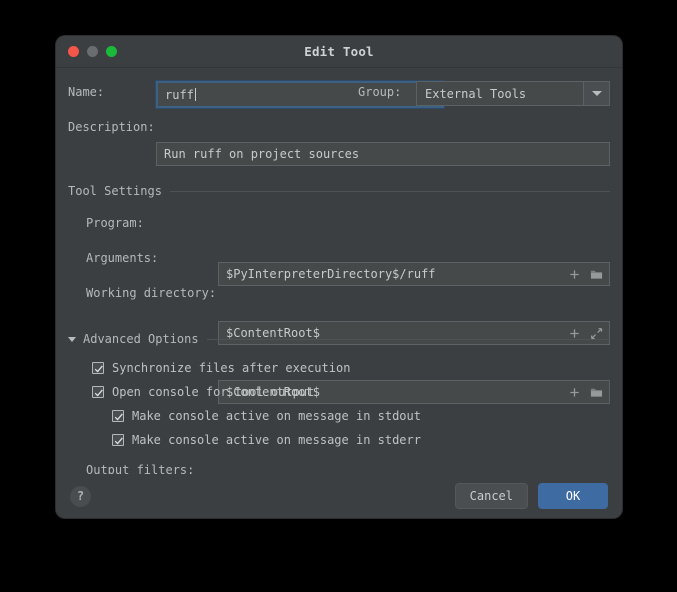 The height and width of the screenshot is (592, 677). I want to click on checkbox-label: Open console for tool output, so click(213, 392).